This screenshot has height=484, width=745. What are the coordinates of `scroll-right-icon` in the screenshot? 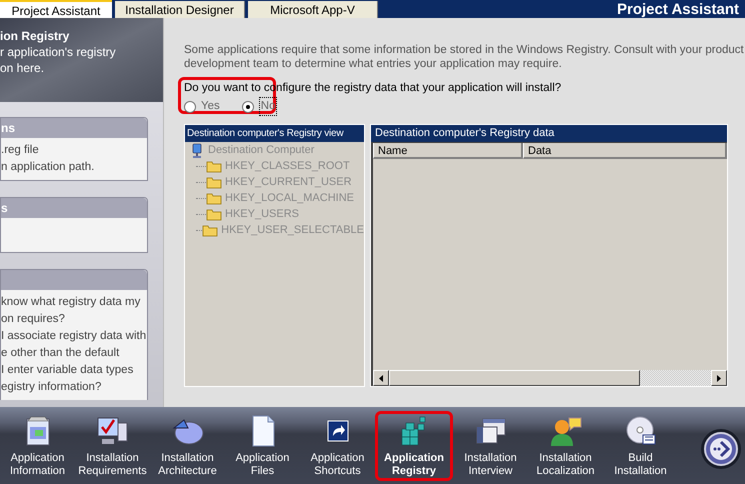 It's located at (719, 378).